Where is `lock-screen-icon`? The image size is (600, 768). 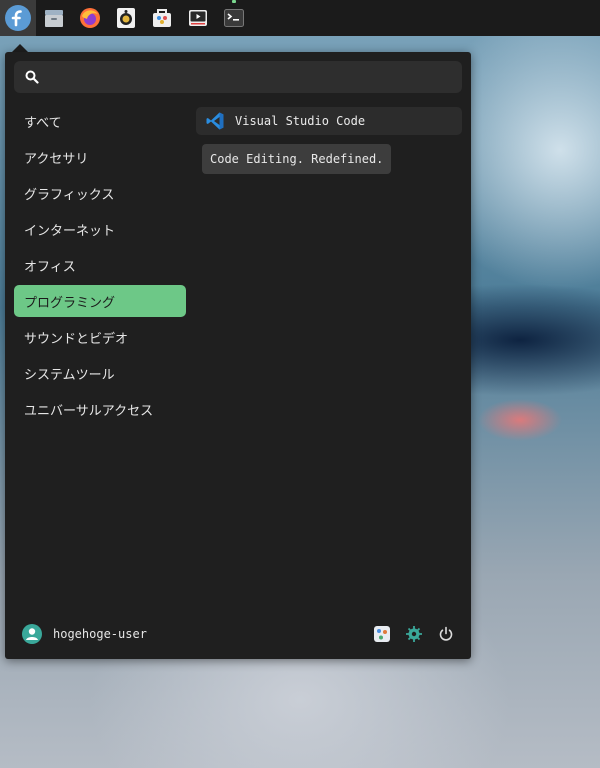 lock-screen-icon is located at coordinates (414, 634).